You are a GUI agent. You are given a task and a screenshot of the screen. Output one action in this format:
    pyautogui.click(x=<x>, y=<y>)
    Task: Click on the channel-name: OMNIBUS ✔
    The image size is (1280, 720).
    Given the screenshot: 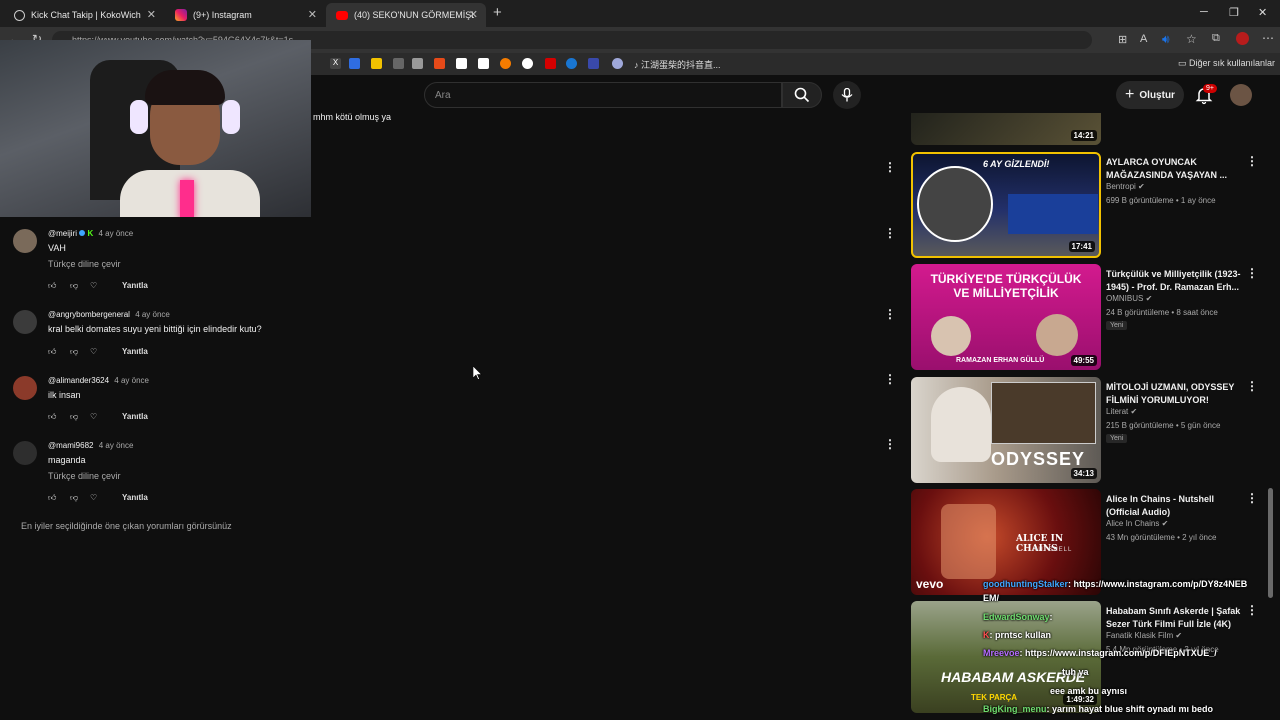 What is the action you would take?
    pyautogui.click(x=1129, y=298)
    